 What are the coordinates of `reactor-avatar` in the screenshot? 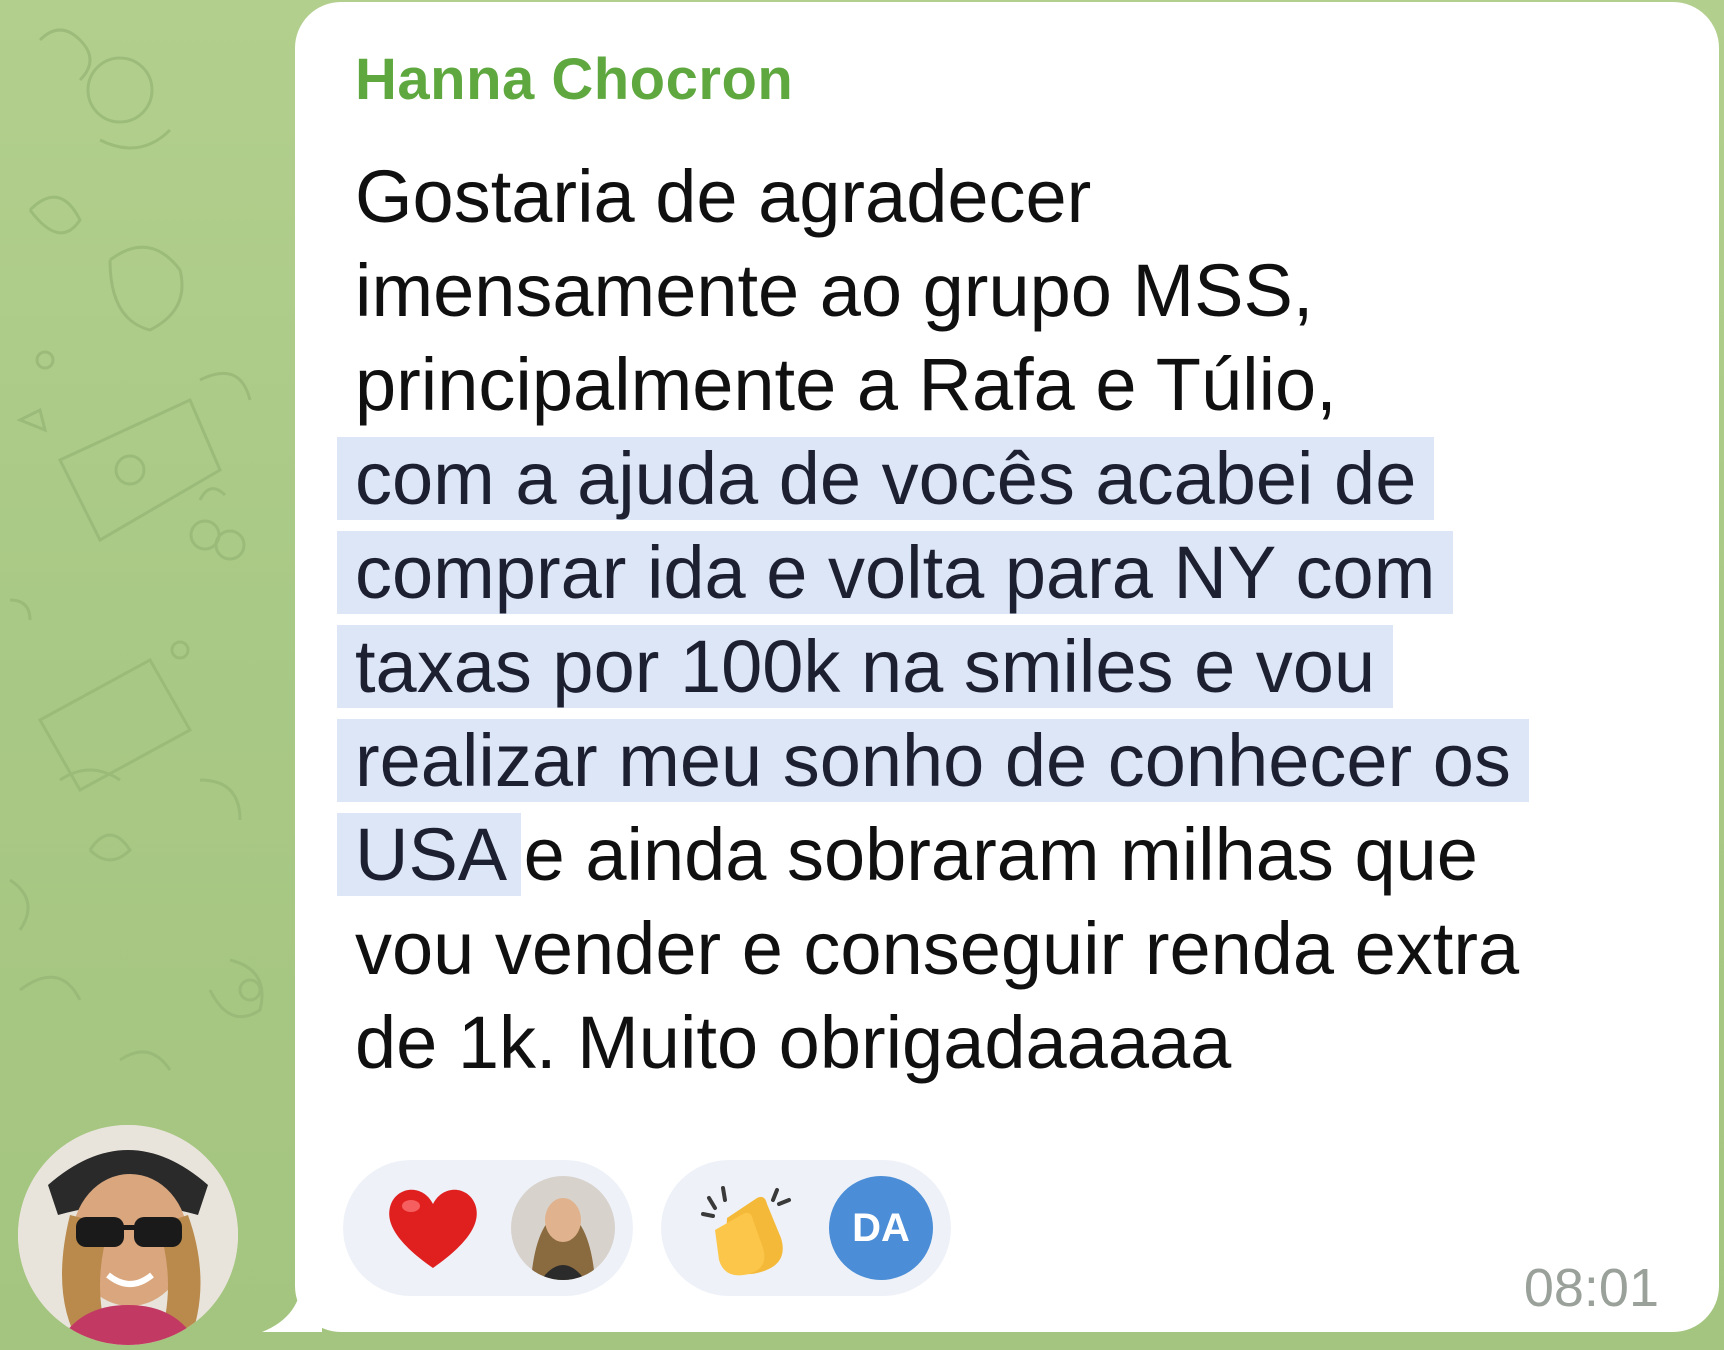 It's located at (563, 1228).